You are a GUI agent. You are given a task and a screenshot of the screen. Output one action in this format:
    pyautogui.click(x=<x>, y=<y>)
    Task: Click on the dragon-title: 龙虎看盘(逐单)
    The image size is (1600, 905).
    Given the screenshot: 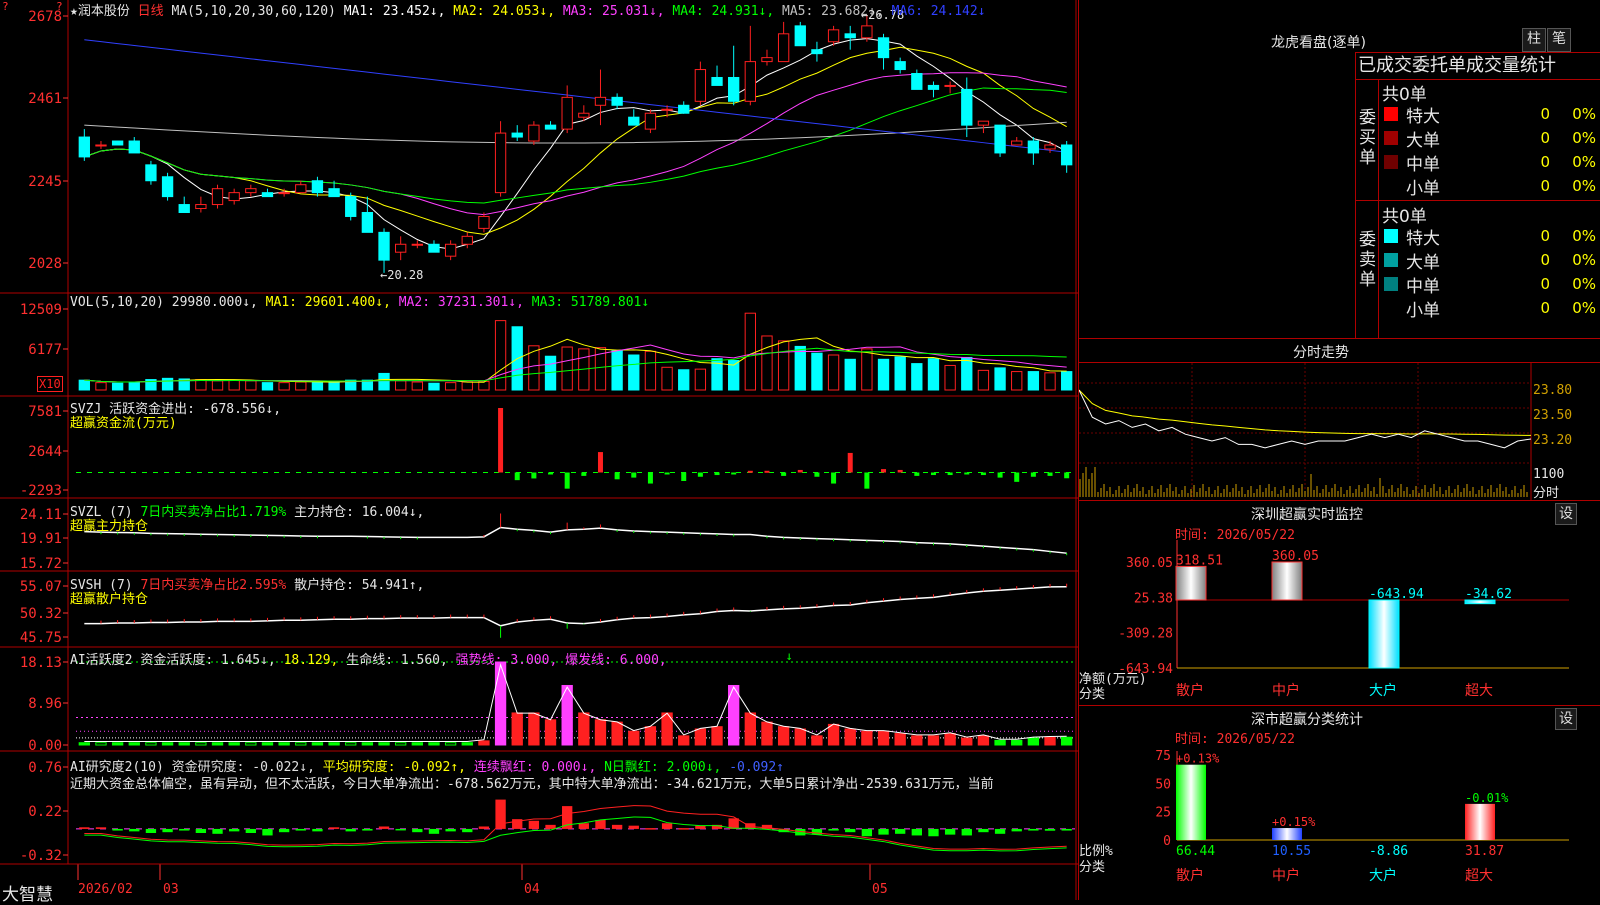 What is the action you would take?
    pyautogui.click(x=1318, y=43)
    